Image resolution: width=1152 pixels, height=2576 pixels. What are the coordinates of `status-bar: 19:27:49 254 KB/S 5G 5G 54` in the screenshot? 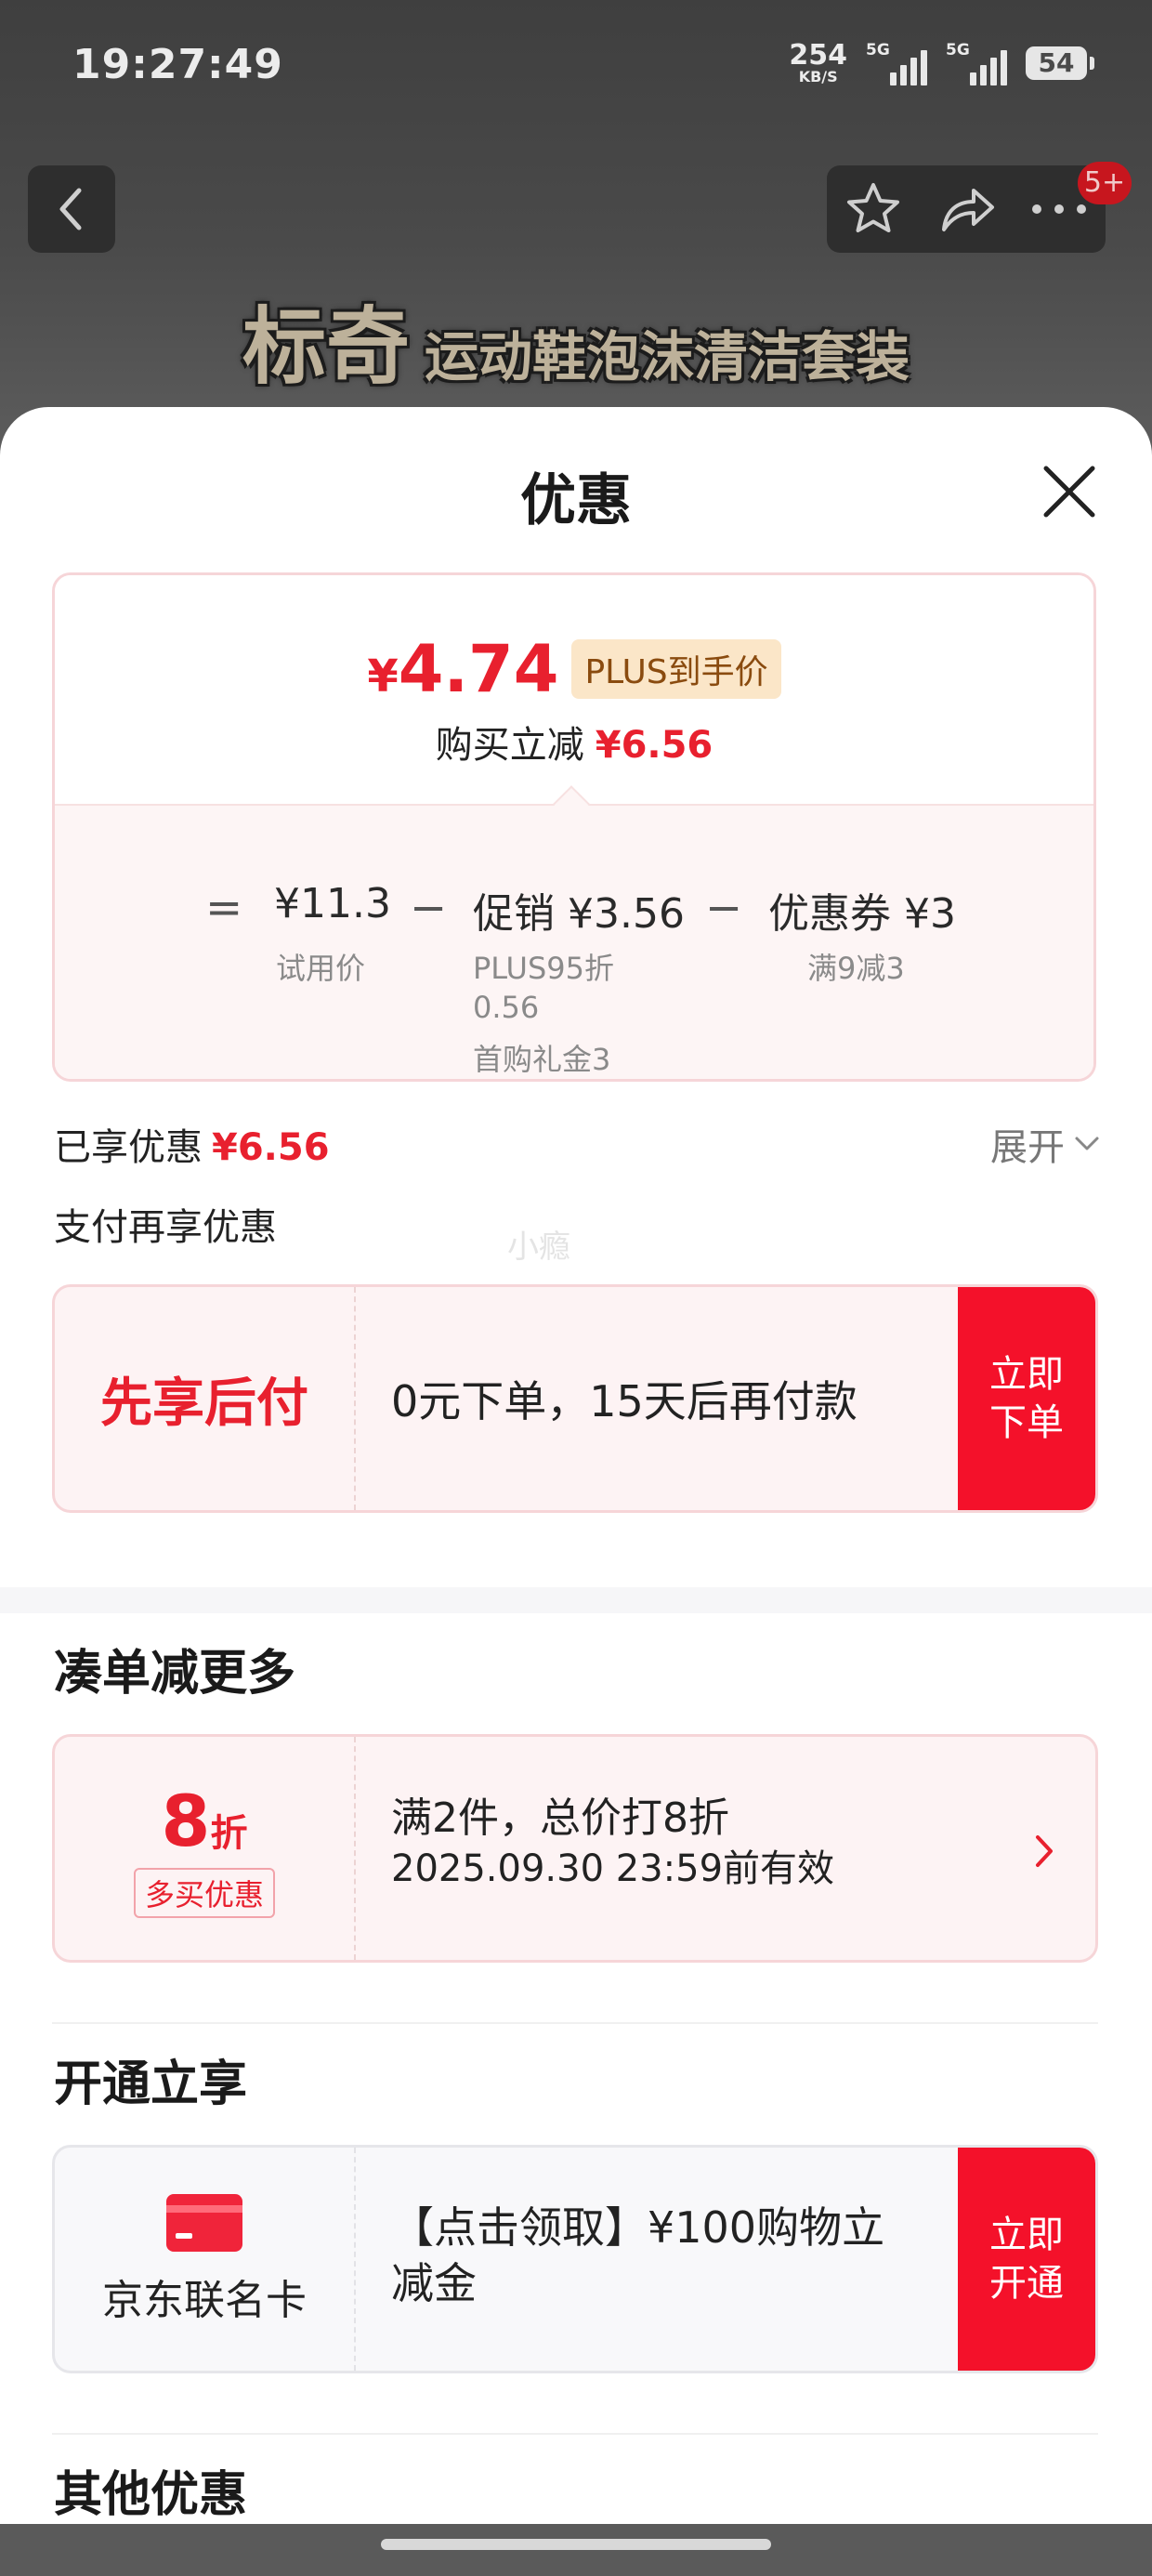 It's located at (576, 69).